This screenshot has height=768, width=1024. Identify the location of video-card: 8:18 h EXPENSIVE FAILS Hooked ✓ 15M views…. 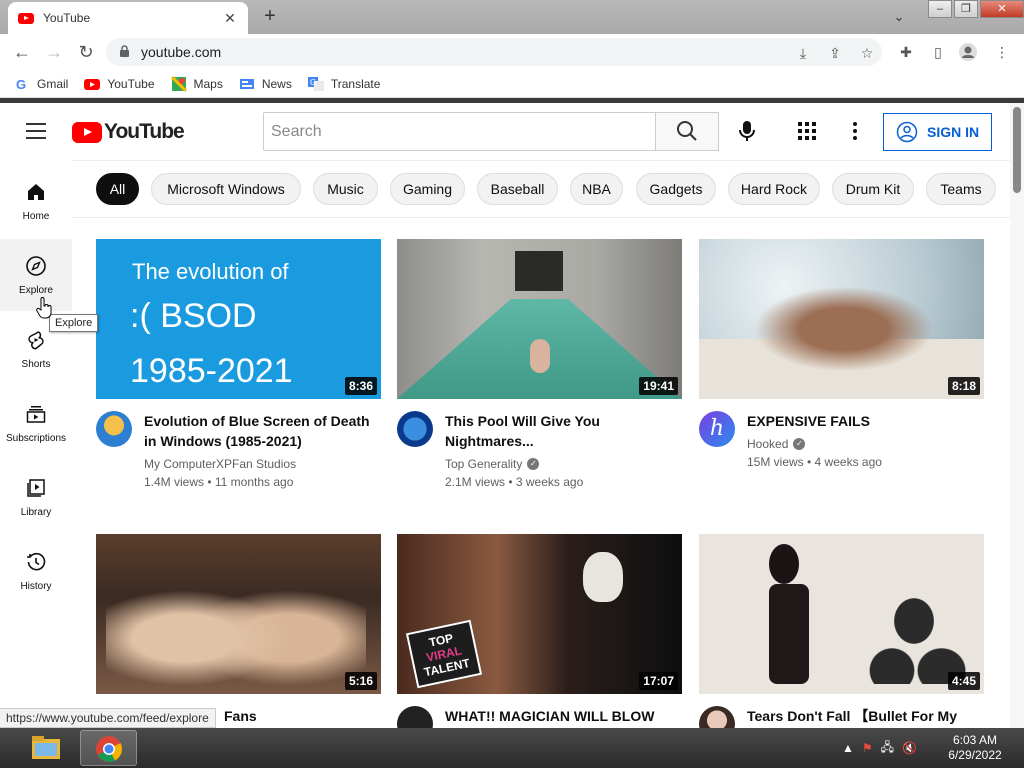
(841, 364).